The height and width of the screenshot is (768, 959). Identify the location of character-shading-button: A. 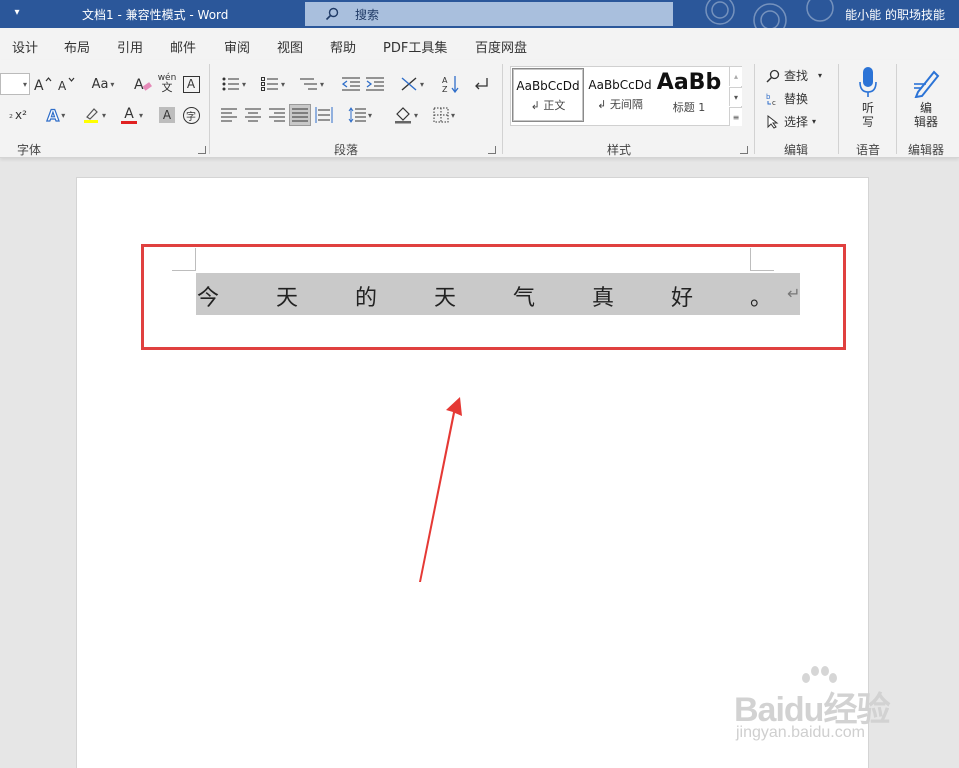
(167, 115).